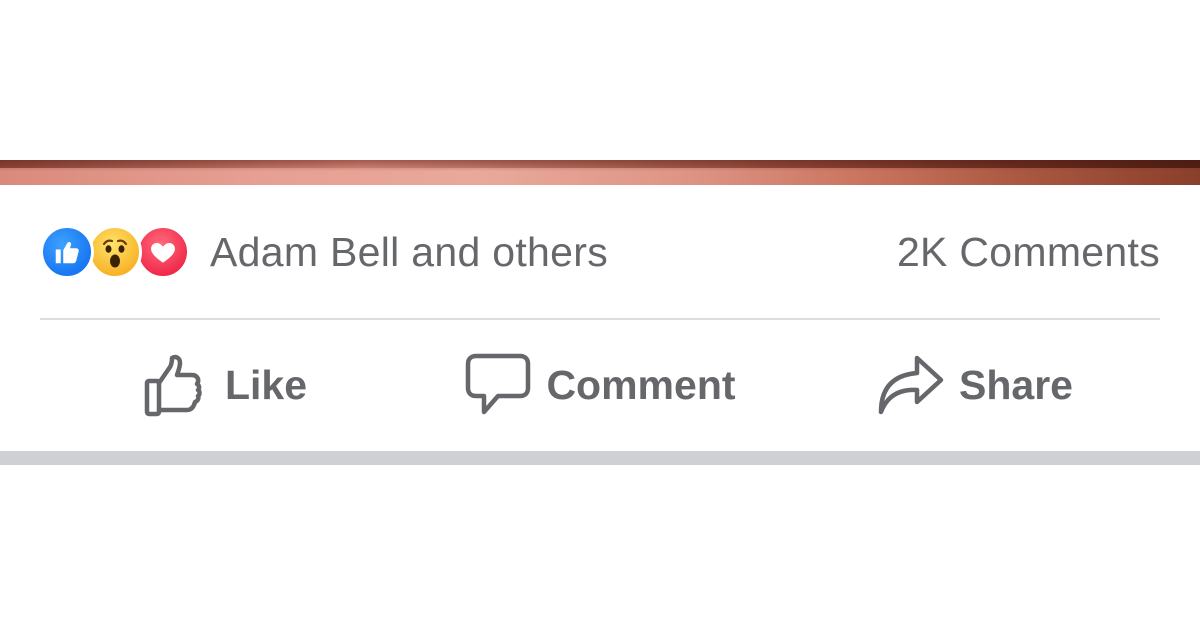 The width and height of the screenshot is (1200, 625). I want to click on share-label: Share, so click(1016, 384).